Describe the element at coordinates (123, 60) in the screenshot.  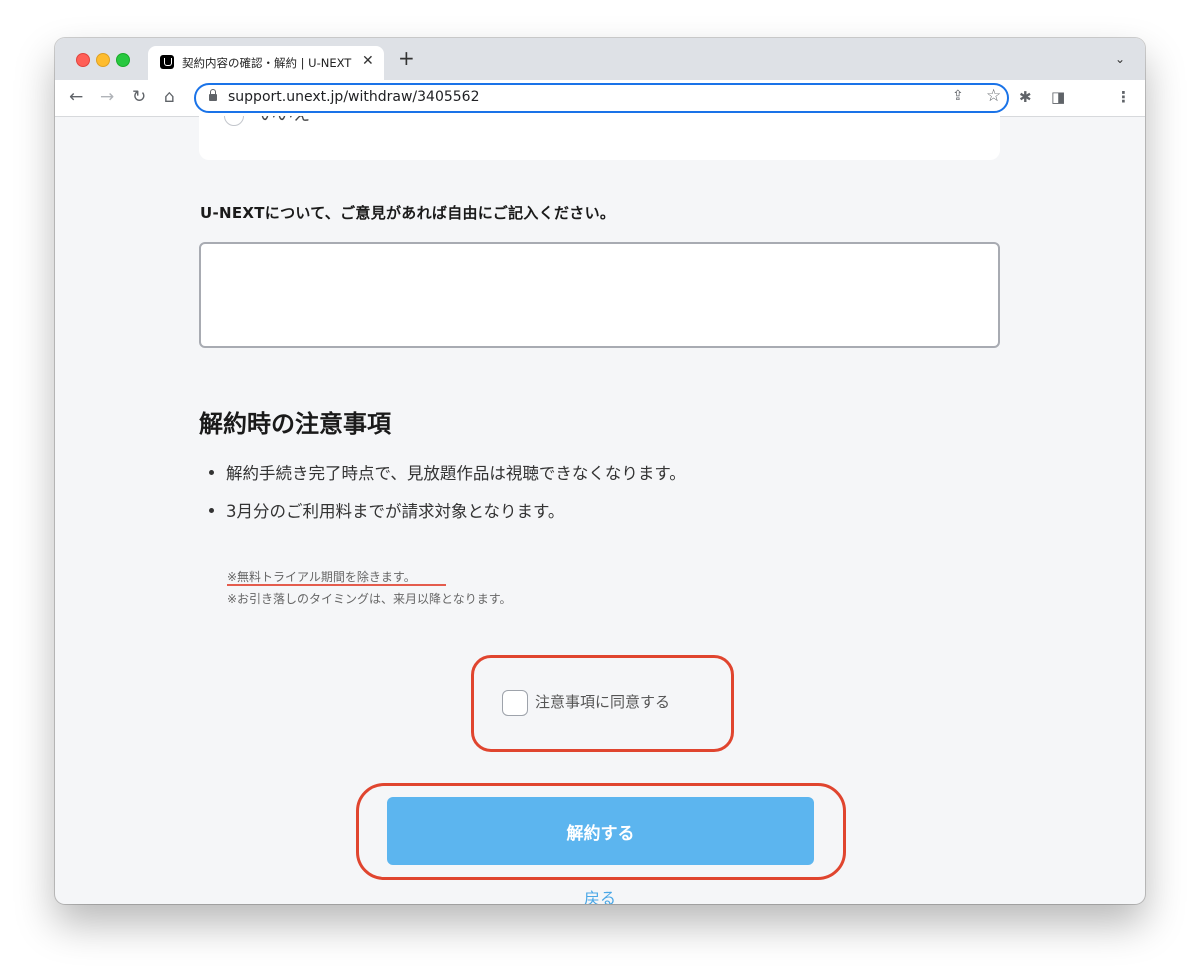
I see `maximize-window-button` at that location.